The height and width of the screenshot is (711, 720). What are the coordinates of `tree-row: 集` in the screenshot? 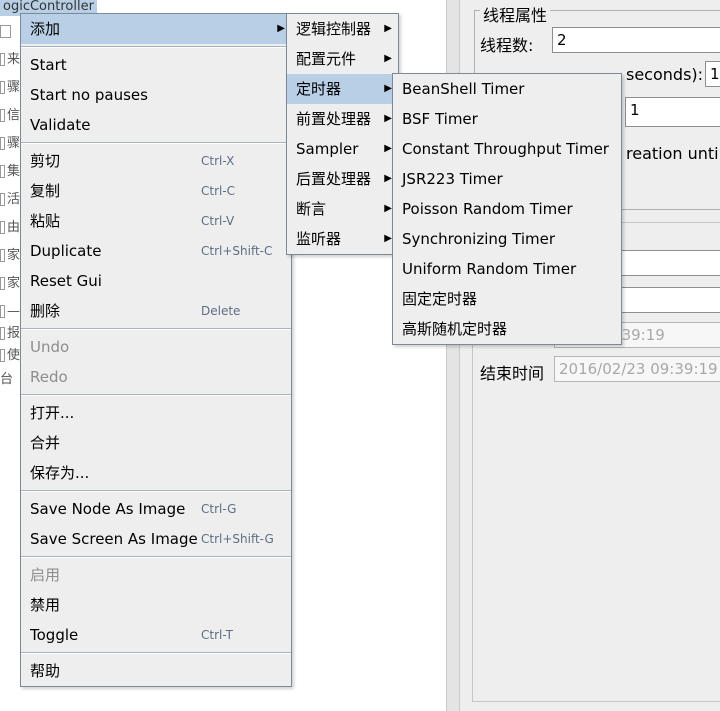 It's located at (10, 171).